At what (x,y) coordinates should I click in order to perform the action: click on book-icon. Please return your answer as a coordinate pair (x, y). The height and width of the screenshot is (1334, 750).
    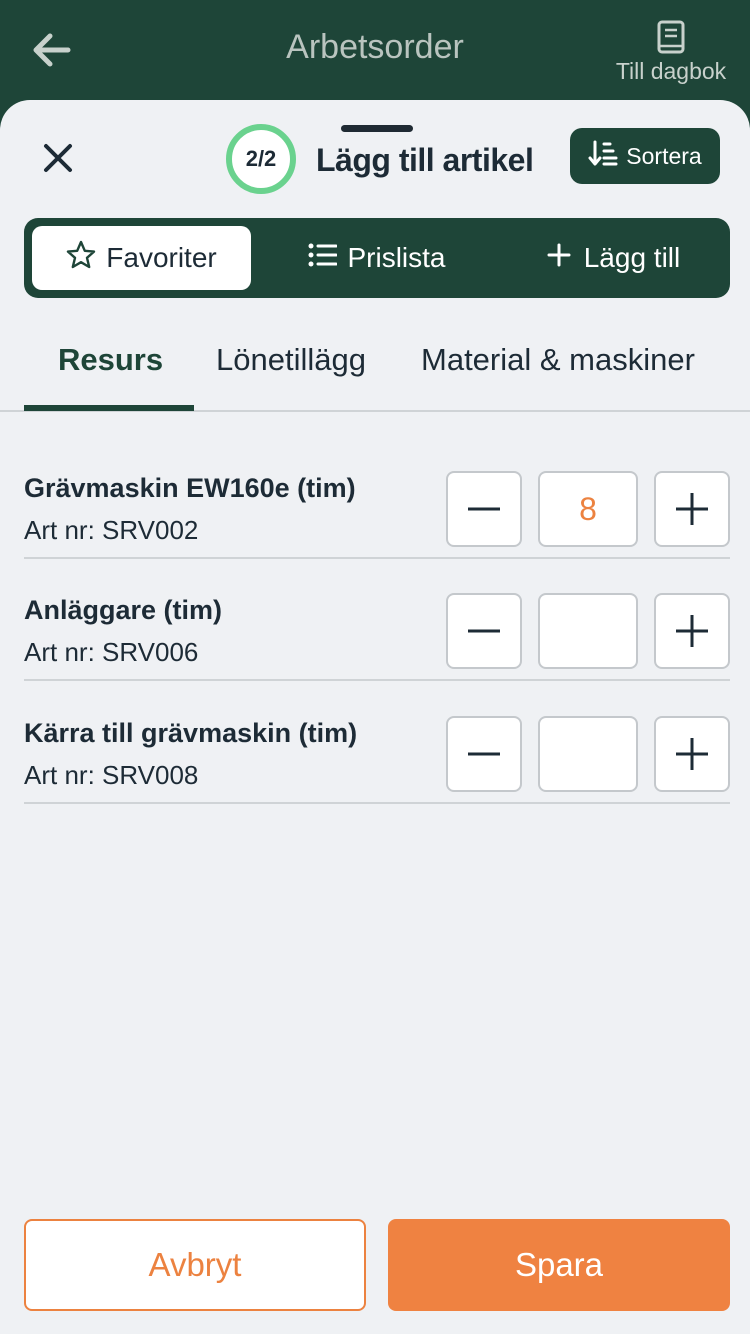
    Looking at the image, I should click on (671, 38).